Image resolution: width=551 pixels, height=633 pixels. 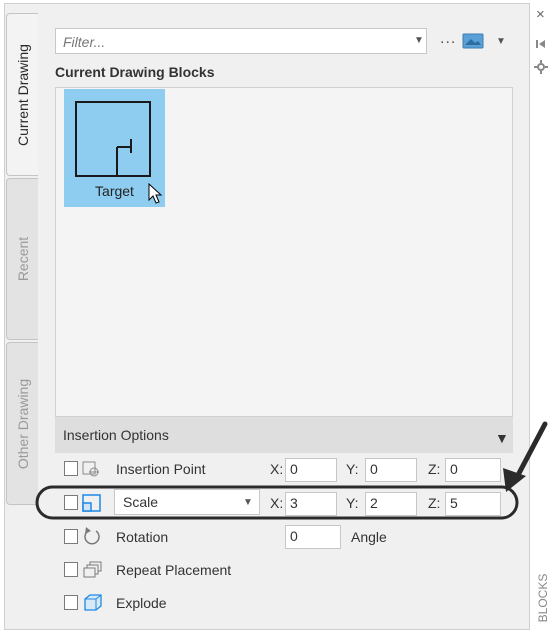 What do you see at coordinates (71, 536) in the screenshot?
I see `rotation-checkbox` at bounding box center [71, 536].